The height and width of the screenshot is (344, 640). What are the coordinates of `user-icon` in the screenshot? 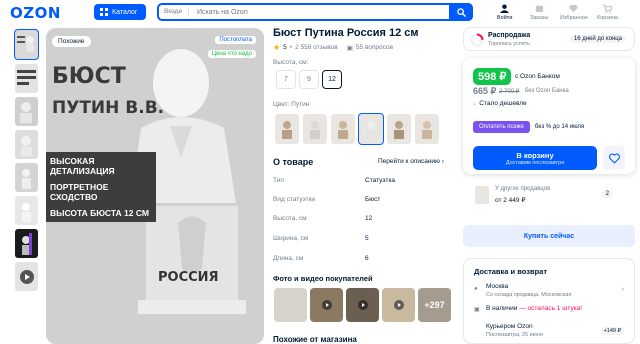 It's located at (505, 8).